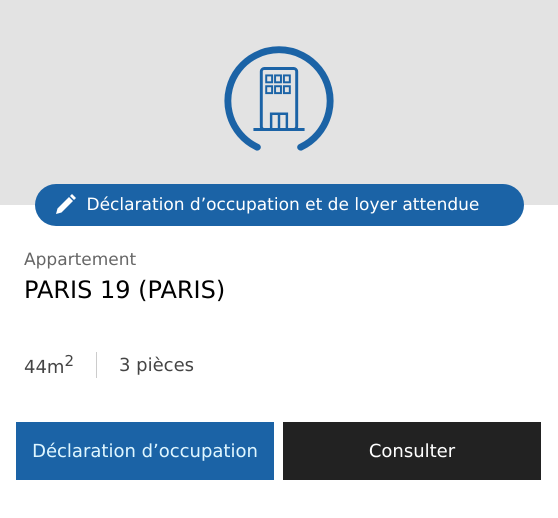 This screenshot has width=558, height=518. What do you see at coordinates (156, 365) in the screenshot?
I see `property-rooms: 3 pièces` at bounding box center [156, 365].